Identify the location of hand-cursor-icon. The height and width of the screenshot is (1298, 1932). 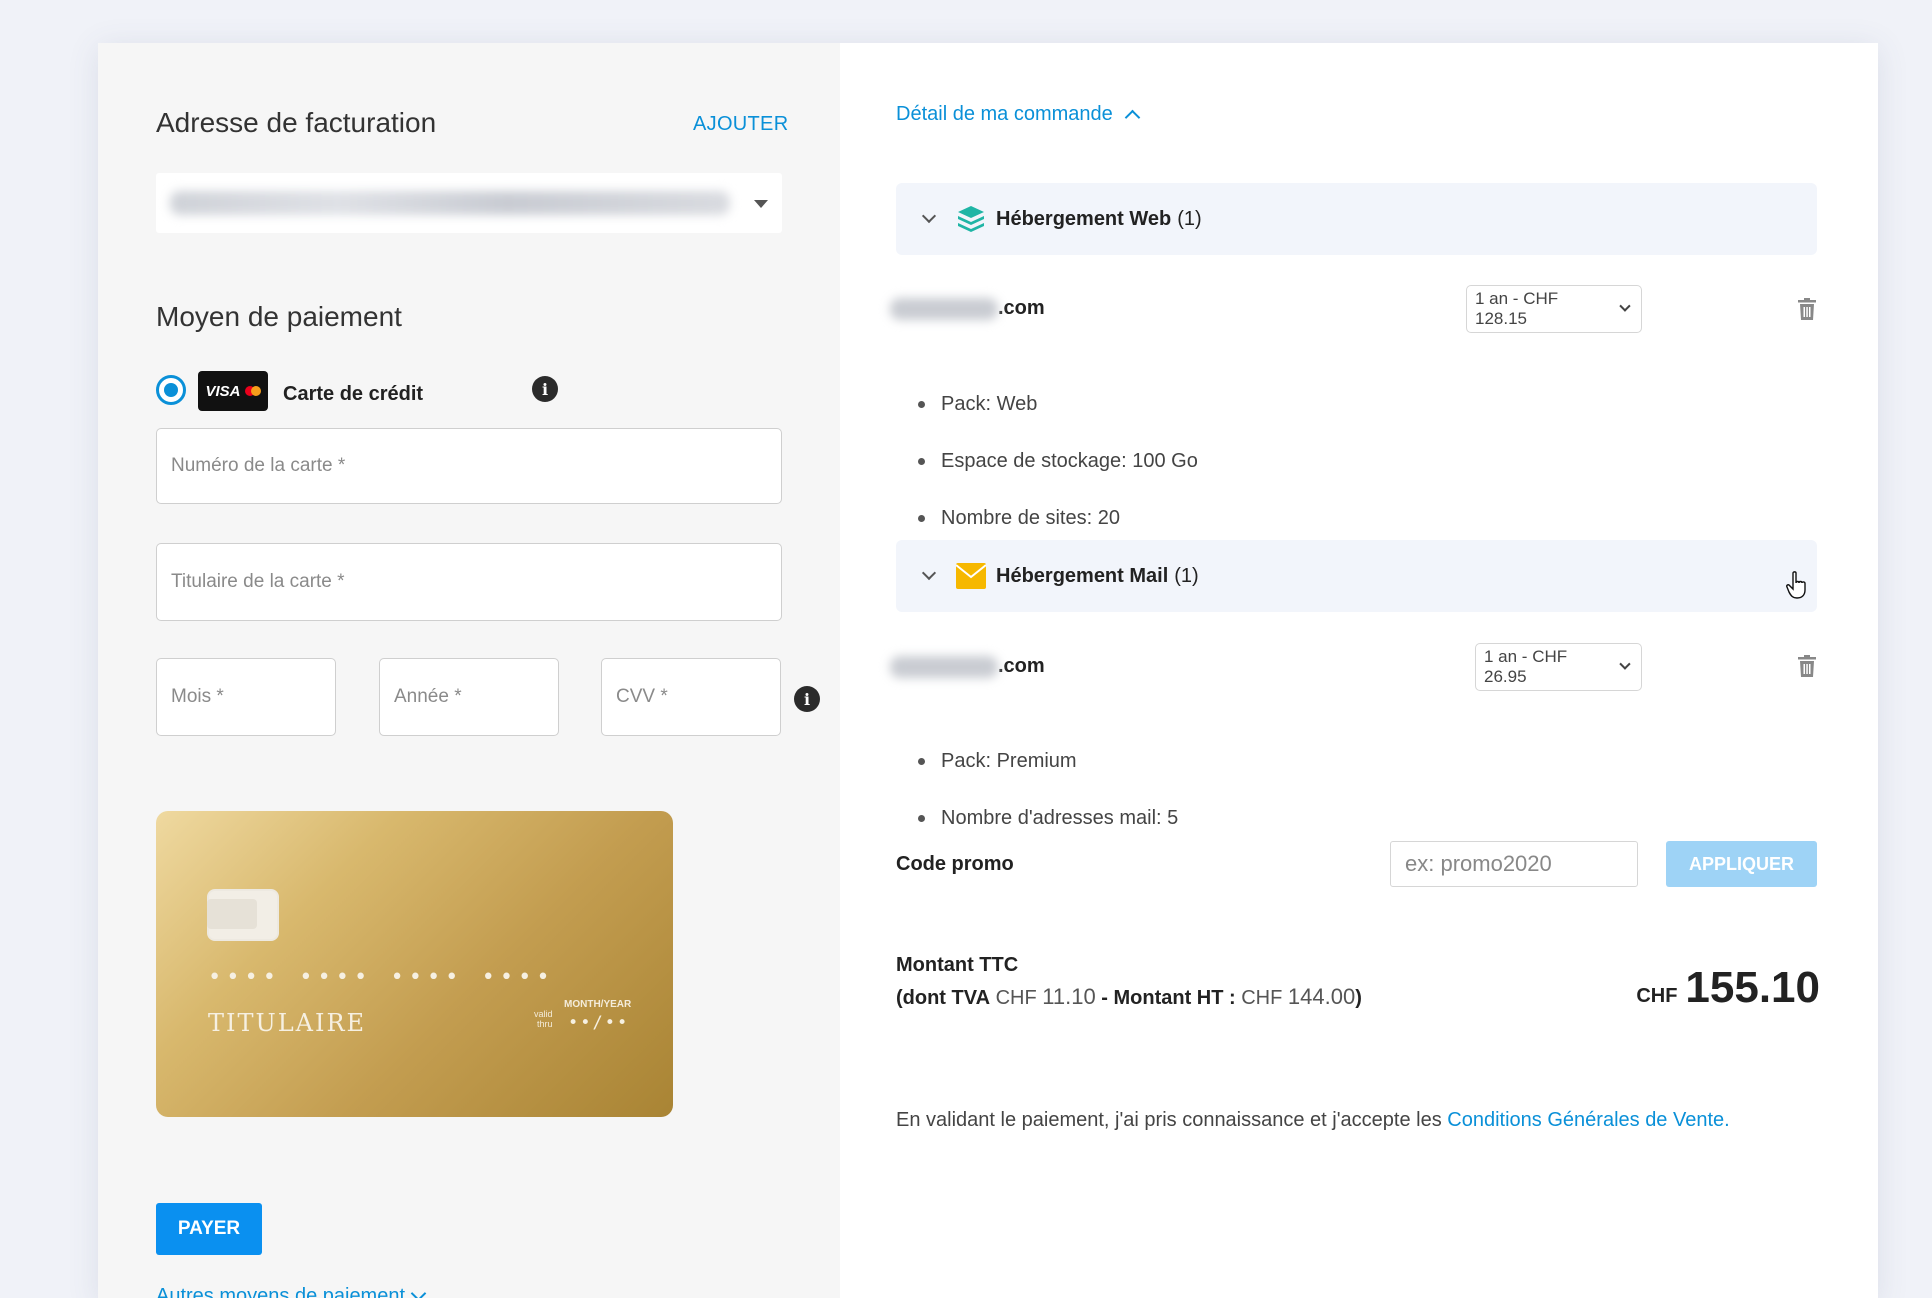
(1796, 585).